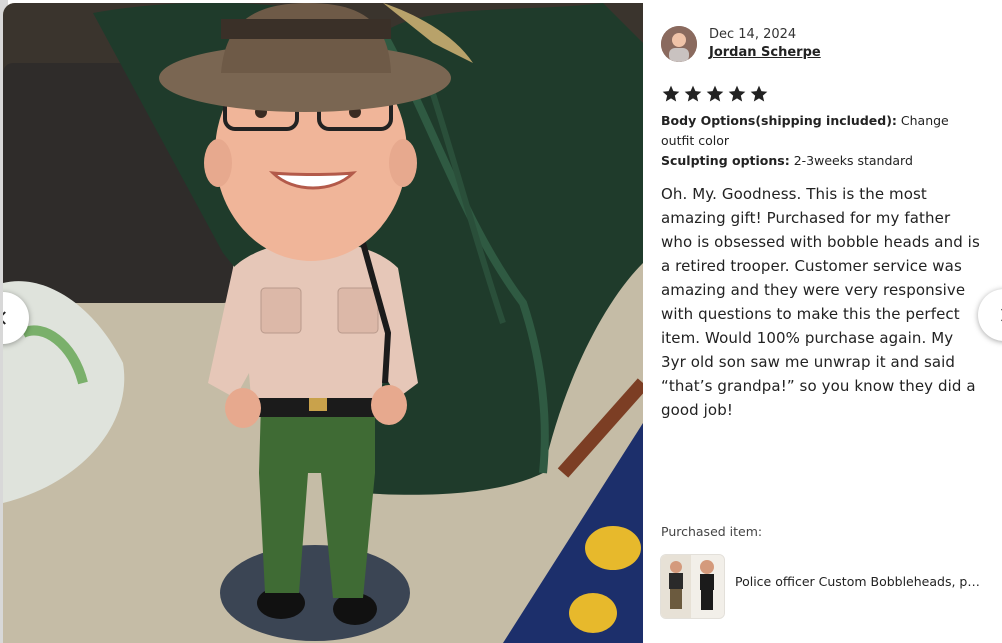 The width and height of the screenshot is (1002, 643). I want to click on option-value: 2-3weeks standard, so click(853, 160).